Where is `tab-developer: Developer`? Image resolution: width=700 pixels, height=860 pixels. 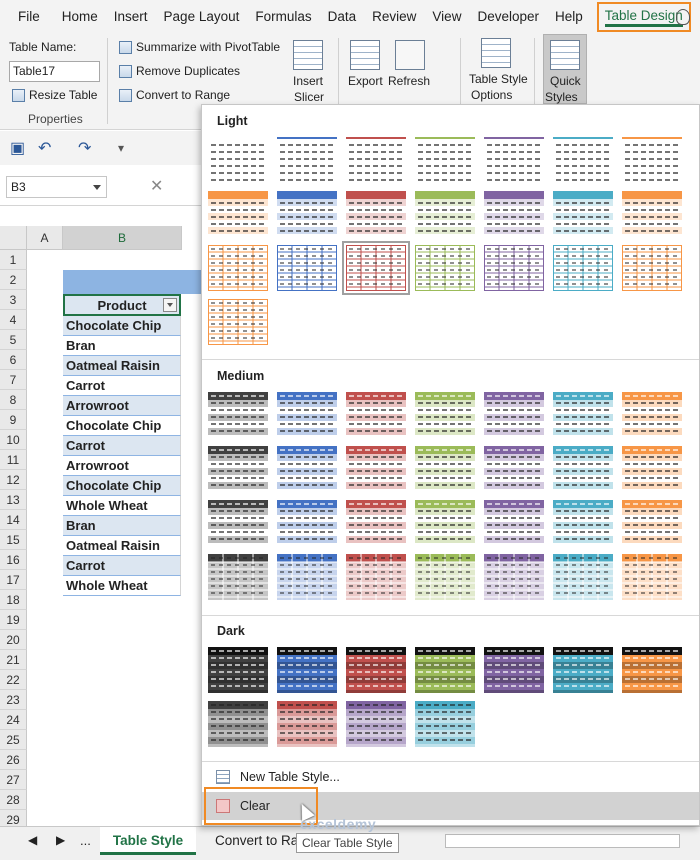
tab-developer: Developer is located at coordinates (508, 17).